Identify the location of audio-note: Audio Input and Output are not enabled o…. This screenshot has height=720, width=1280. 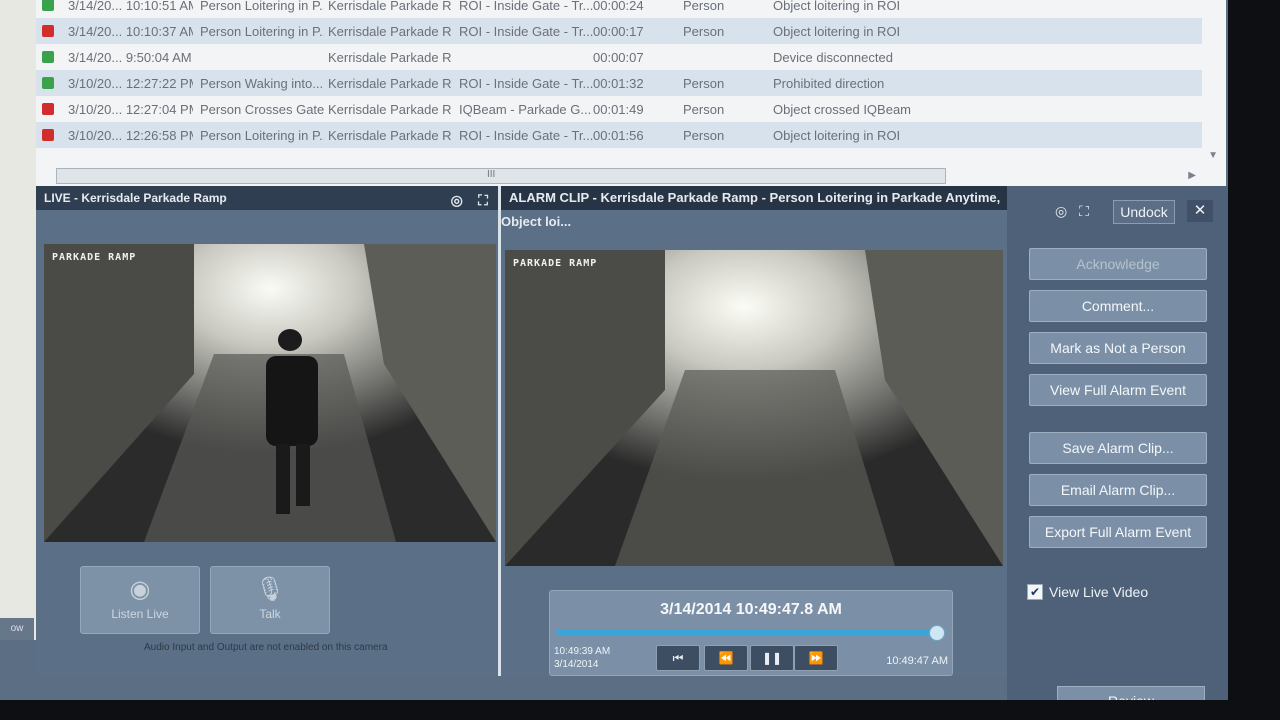
(266, 647).